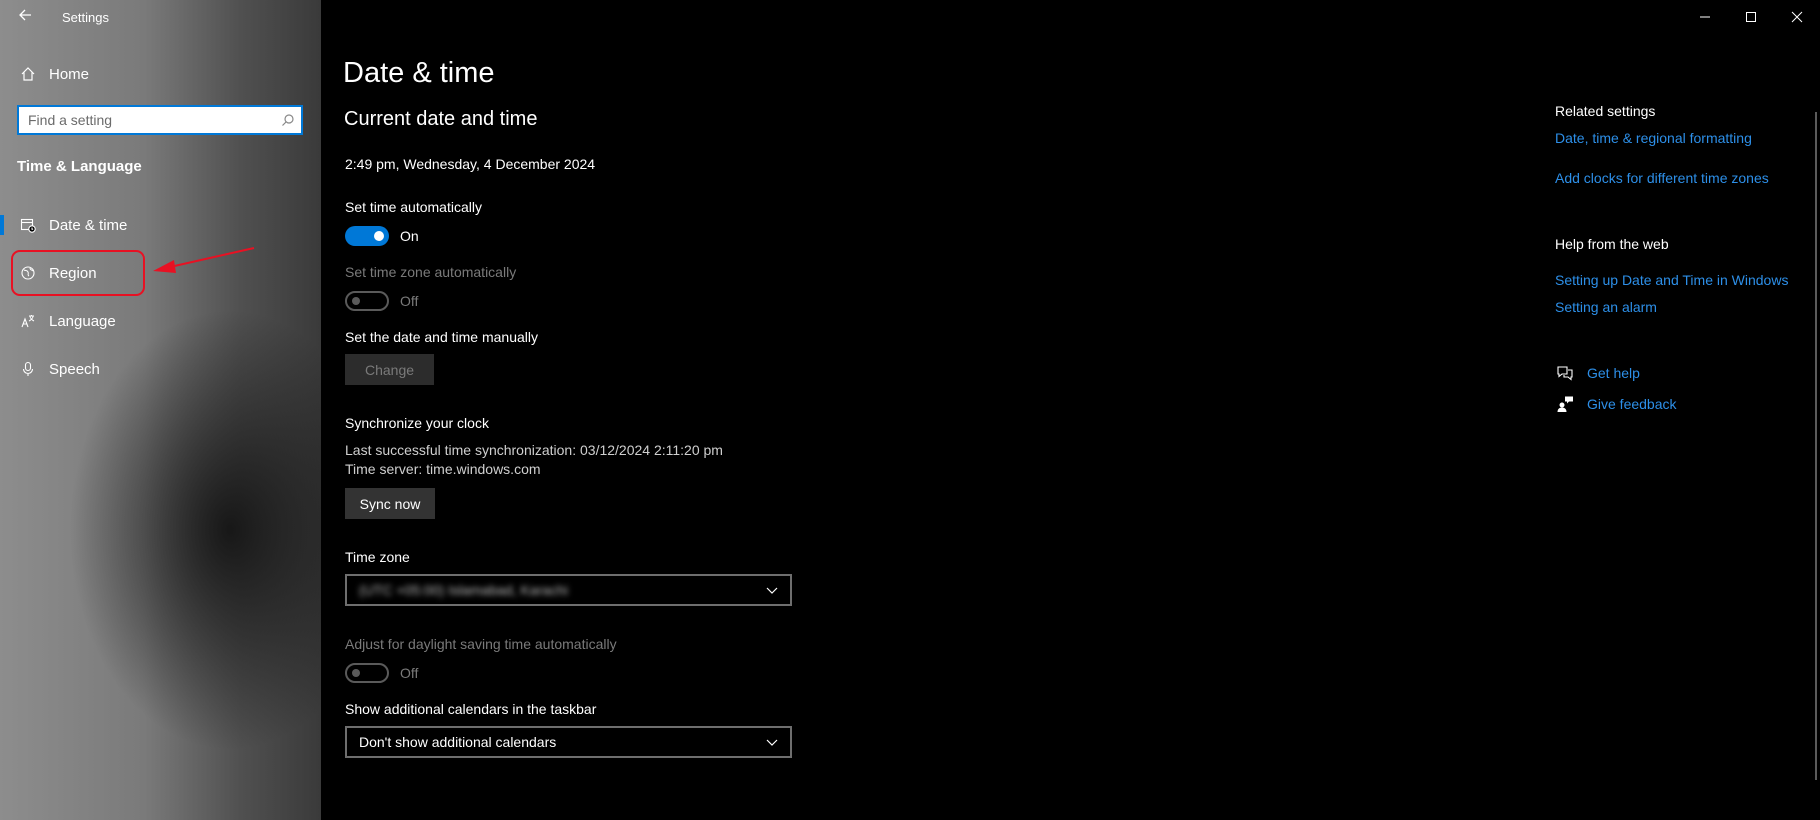 The image size is (1820, 820). What do you see at coordinates (1612, 244) in the screenshot?
I see `help-web-heading: Help from the web` at bounding box center [1612, 244].